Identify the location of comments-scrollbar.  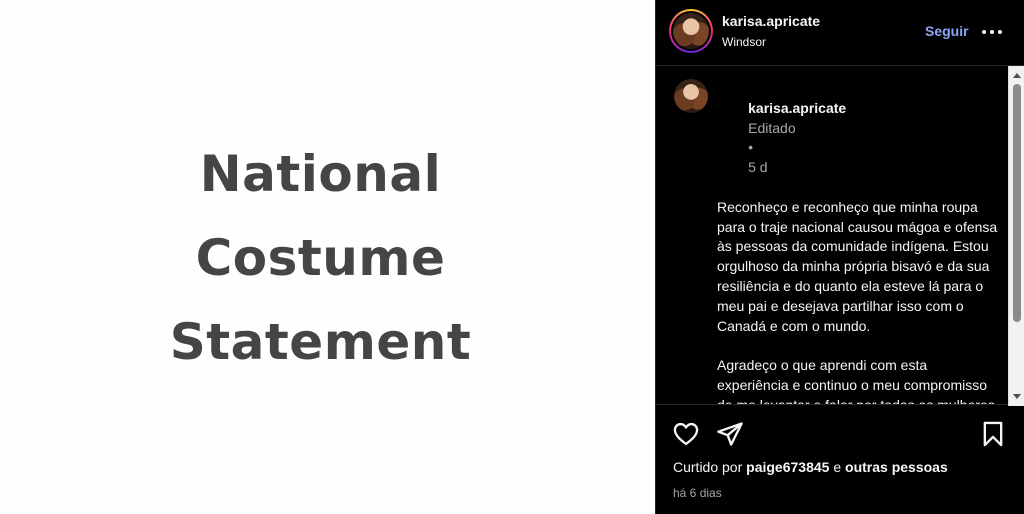
(1016, 236).